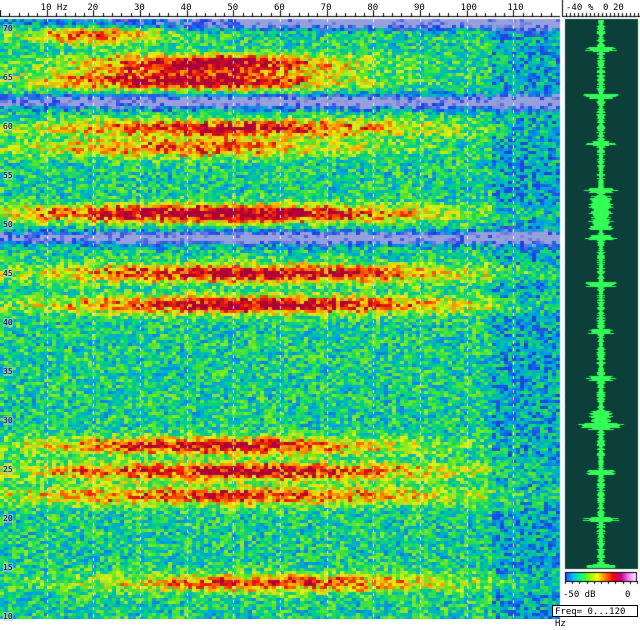 This screenshot has width=640, height=630. I want to click on x-tick-label: 40, so click(186, 8).